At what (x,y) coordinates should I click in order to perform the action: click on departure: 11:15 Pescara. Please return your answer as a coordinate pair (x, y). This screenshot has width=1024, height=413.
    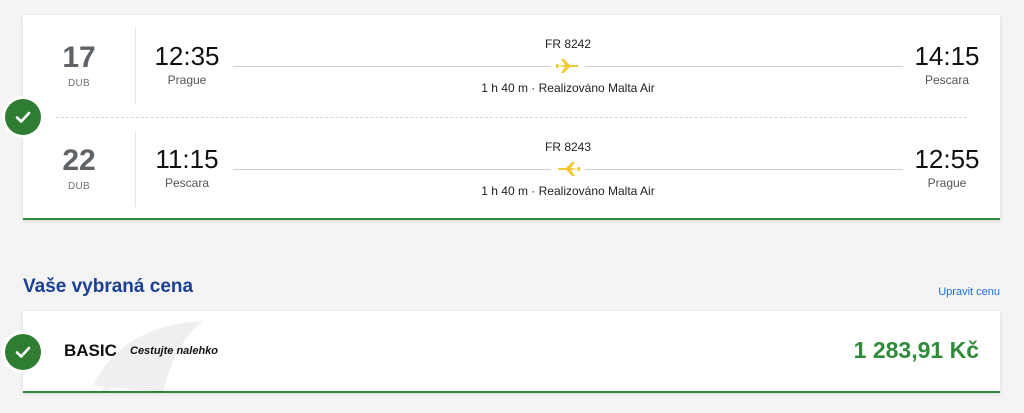
    Looking at the image, I should click on (187, 167).